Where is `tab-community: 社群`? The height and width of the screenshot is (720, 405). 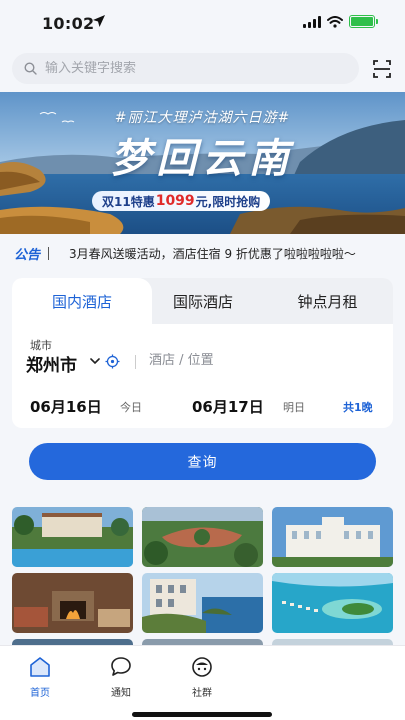 tab-community: 社群 is located at coordinates (202, 677).